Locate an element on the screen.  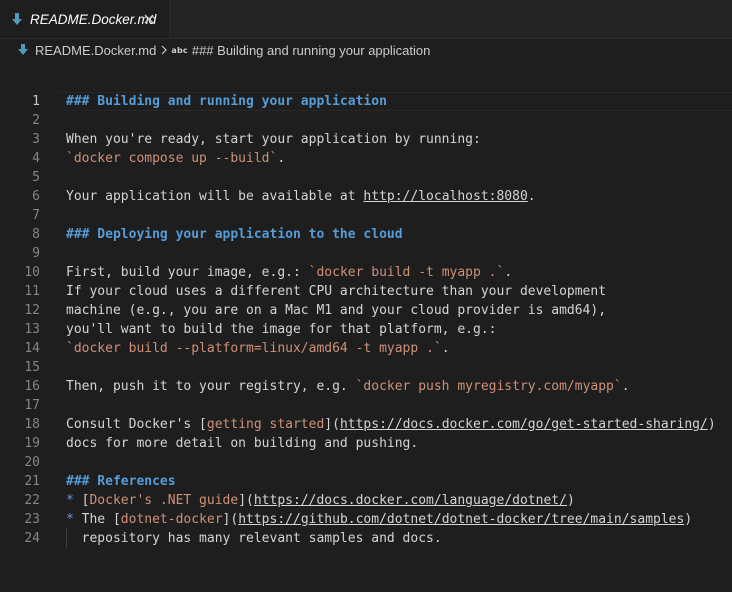
line-number: 12 is located at coordinates (32, 310).